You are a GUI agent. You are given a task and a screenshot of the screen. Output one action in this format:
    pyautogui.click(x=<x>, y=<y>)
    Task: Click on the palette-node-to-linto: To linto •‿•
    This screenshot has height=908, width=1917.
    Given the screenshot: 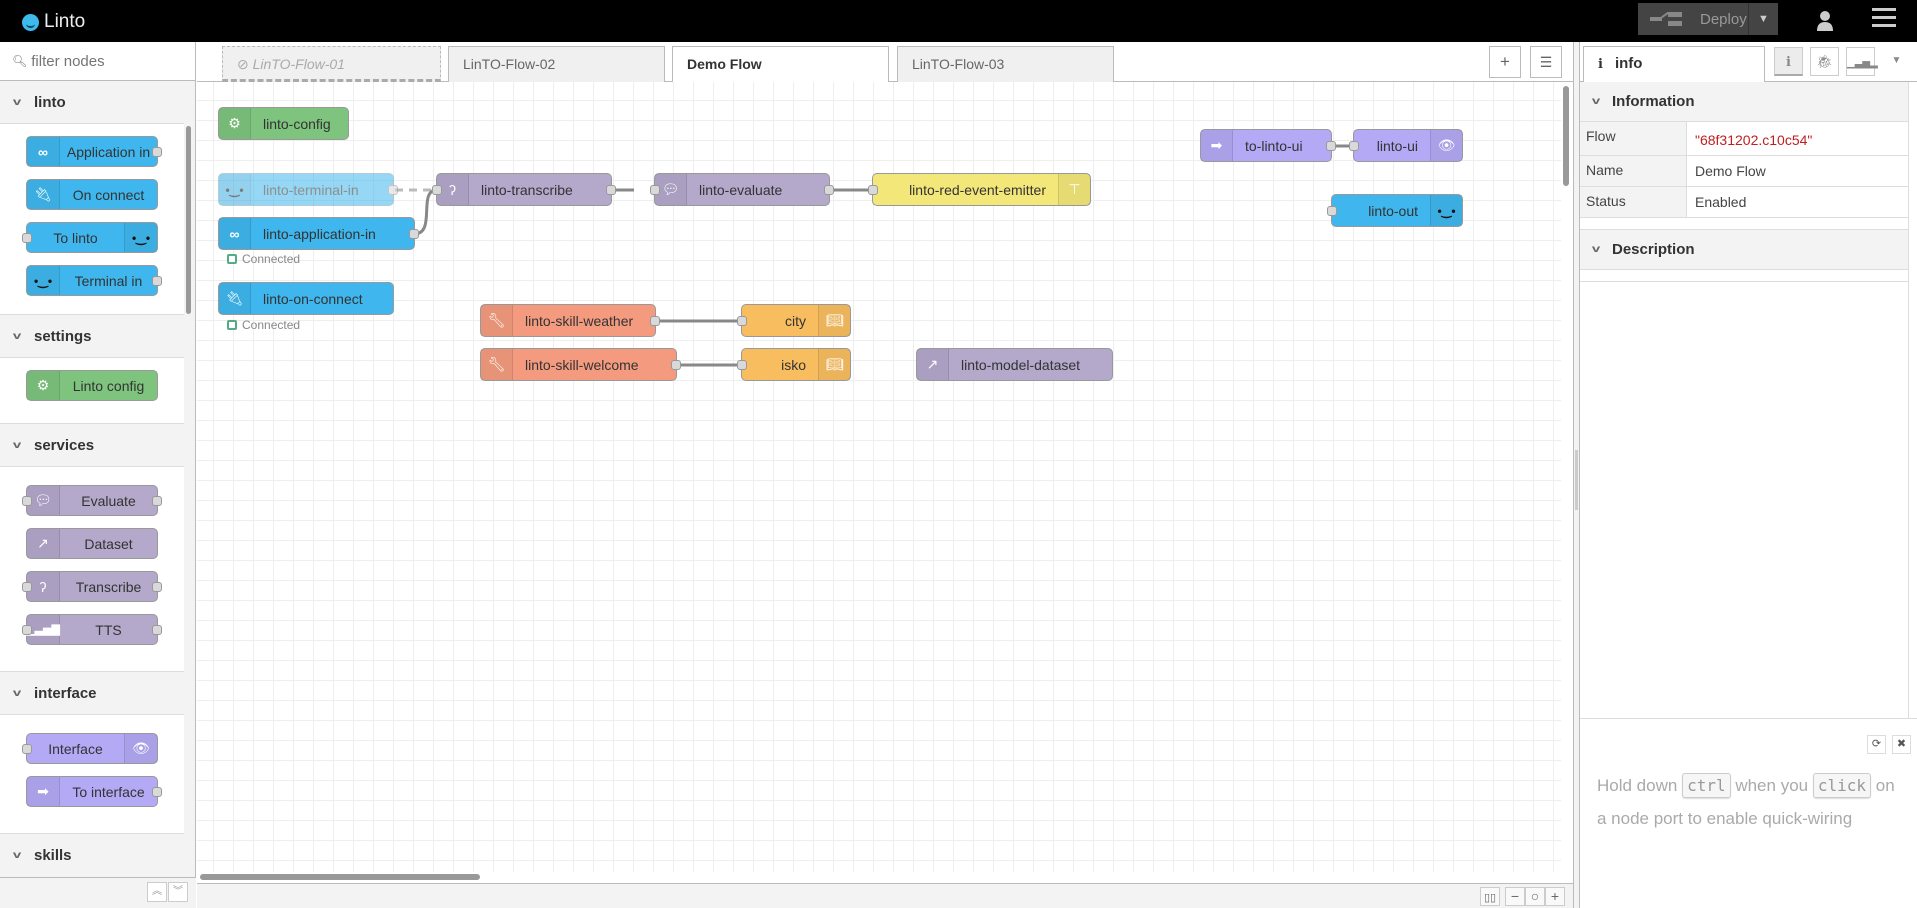 What is the action you would take?
    pyautogui.click(x=90, y=237)
    